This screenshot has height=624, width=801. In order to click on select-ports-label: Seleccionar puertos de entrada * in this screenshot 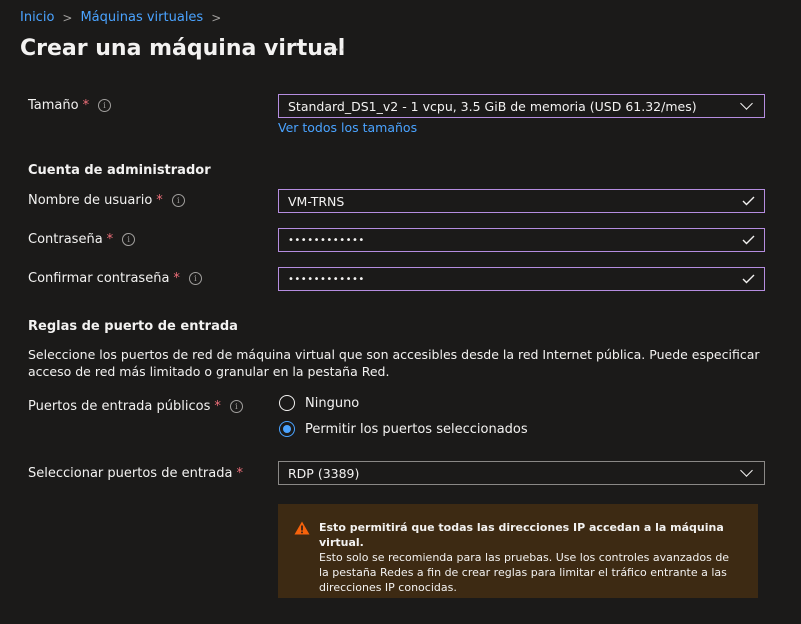, I will do `click(135, 473)`.